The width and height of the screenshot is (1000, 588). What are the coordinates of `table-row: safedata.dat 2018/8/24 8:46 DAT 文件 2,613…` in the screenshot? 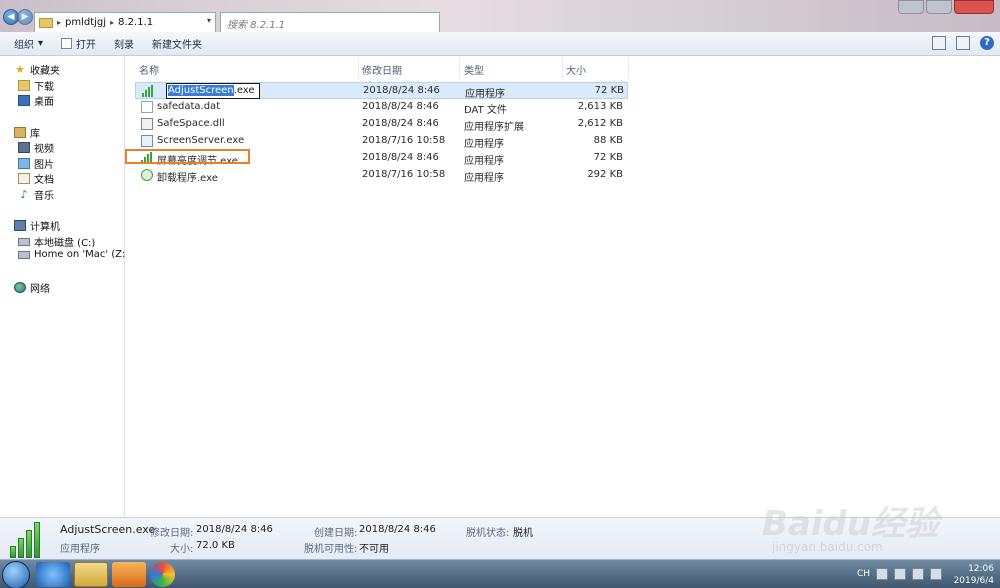 It's located at (381, 107).